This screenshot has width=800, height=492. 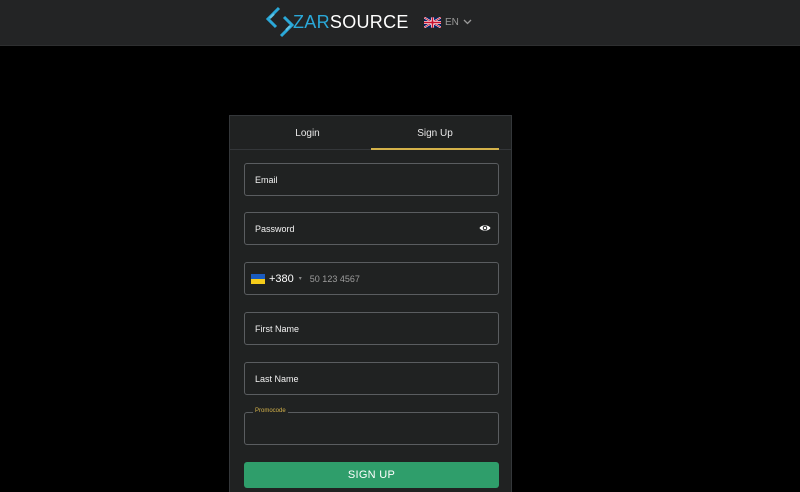 I want to click on tab-sign-up: Sign Up, so click(x=435, y=133).